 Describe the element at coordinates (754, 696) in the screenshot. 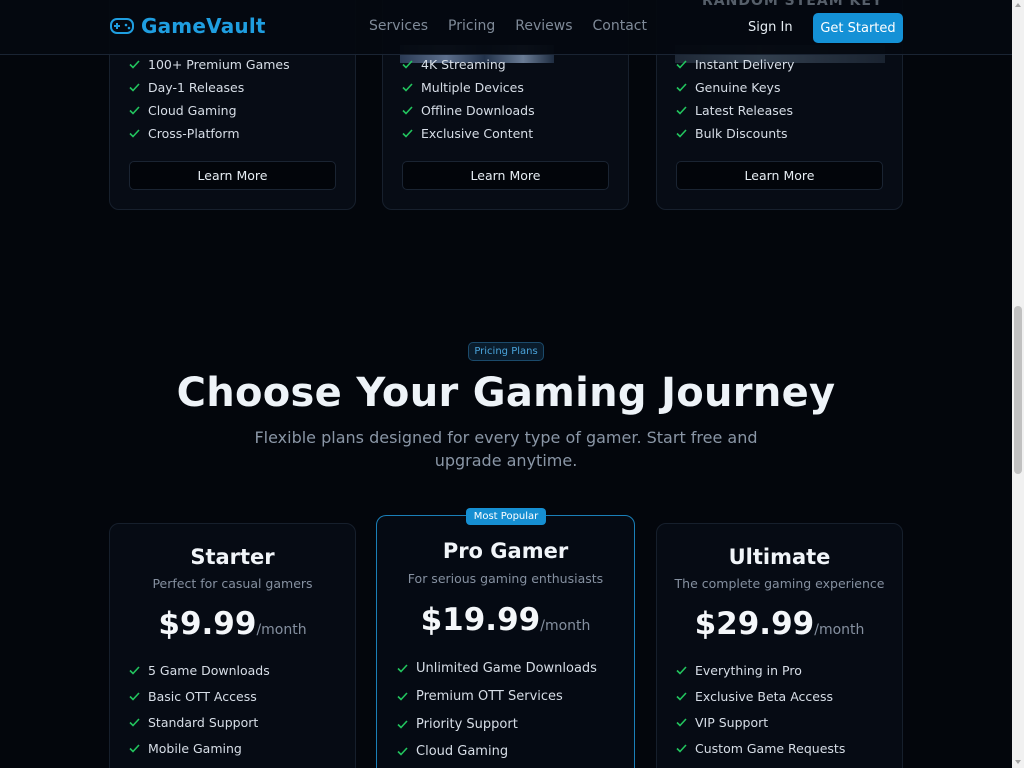

I see `plan-feature: Exclusive Beta Access` at that location.